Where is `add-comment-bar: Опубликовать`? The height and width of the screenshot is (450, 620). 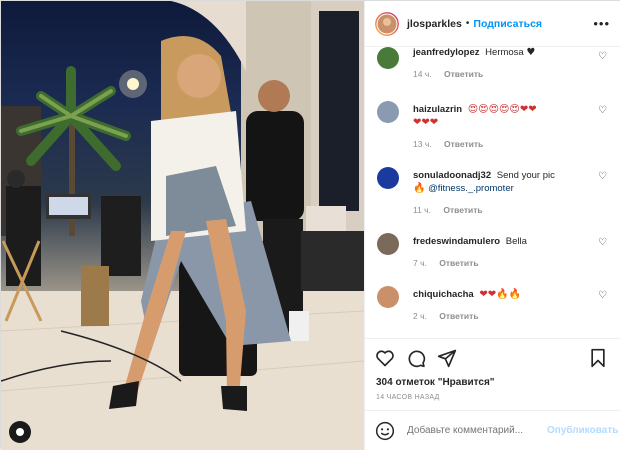
add-comment-bar: Опубликовать is located at coordinates (492, 430).